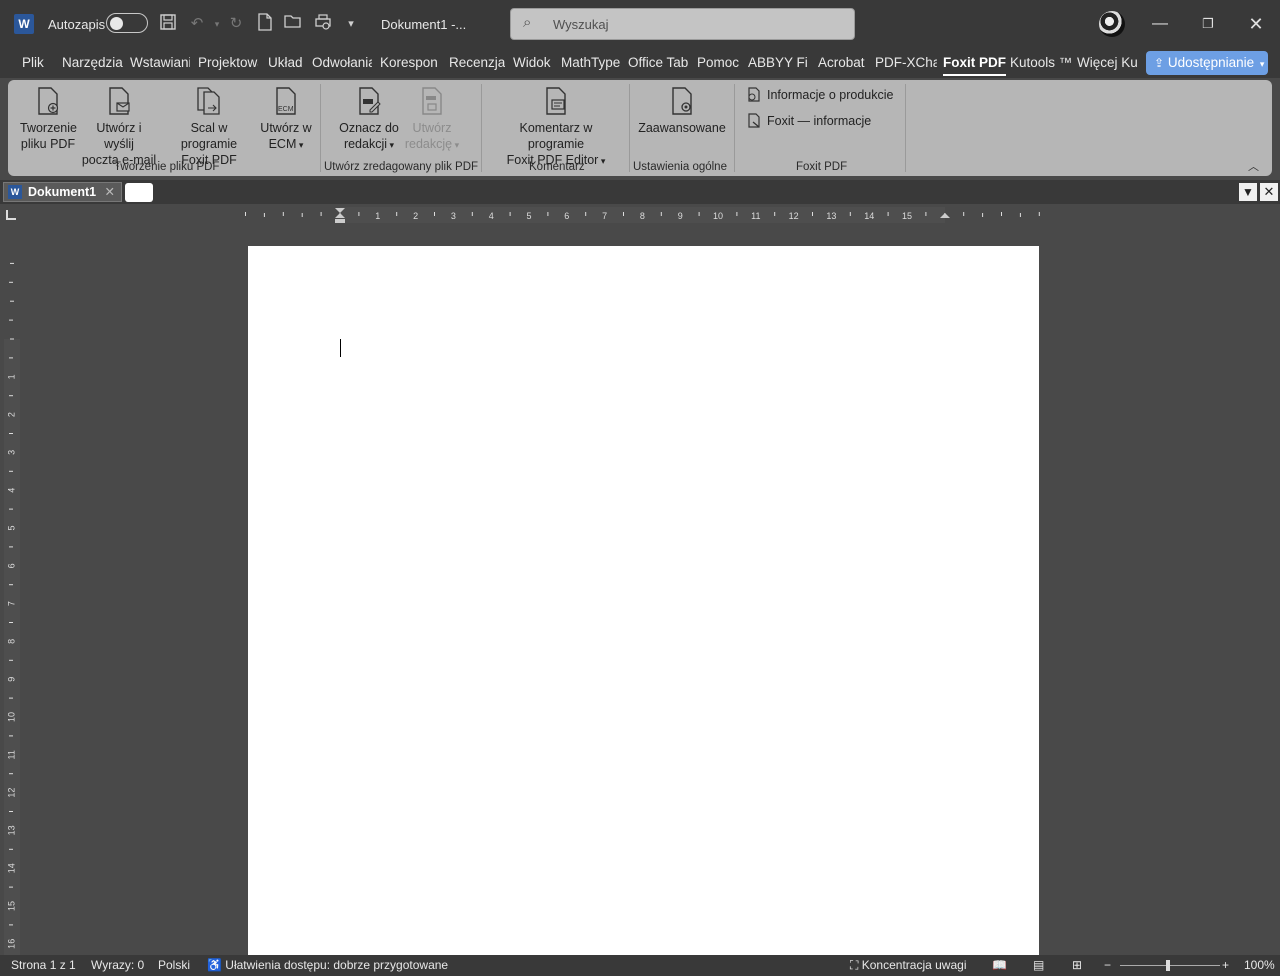 Image resolution: width=1280 pixels, height=976 pixels. Describe the element at coordinates (1253, 166) in the screenshot. I see `collapse-ribbon-icon: ︿` at that location.